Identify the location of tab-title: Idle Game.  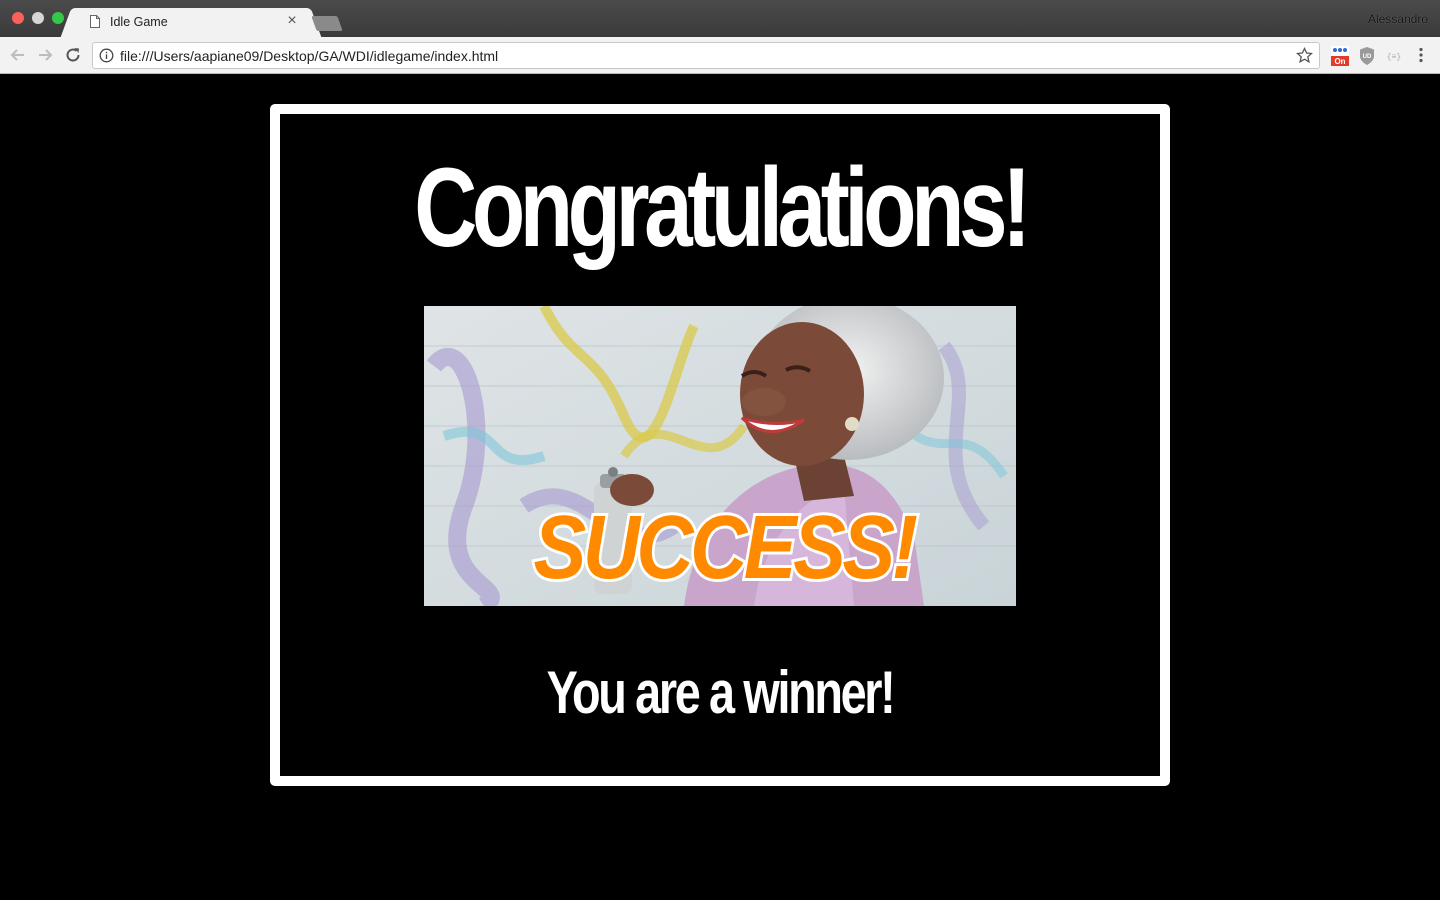
(139, 22).